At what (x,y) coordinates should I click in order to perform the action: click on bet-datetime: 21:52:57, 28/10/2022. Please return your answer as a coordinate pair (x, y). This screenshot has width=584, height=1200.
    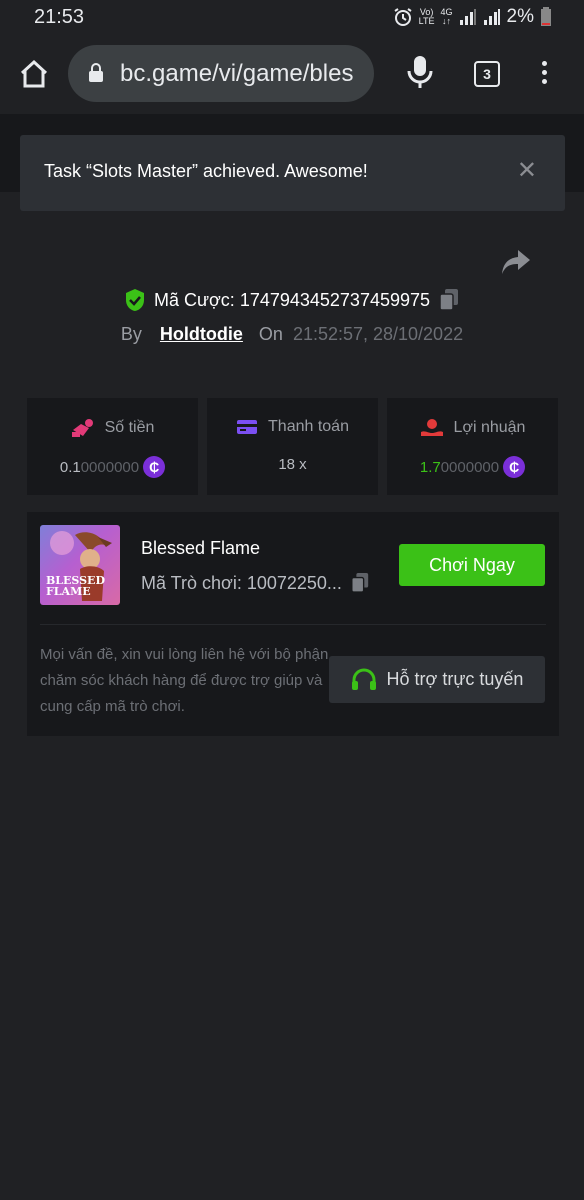
    Looking at the image, I should click on (378, 334).